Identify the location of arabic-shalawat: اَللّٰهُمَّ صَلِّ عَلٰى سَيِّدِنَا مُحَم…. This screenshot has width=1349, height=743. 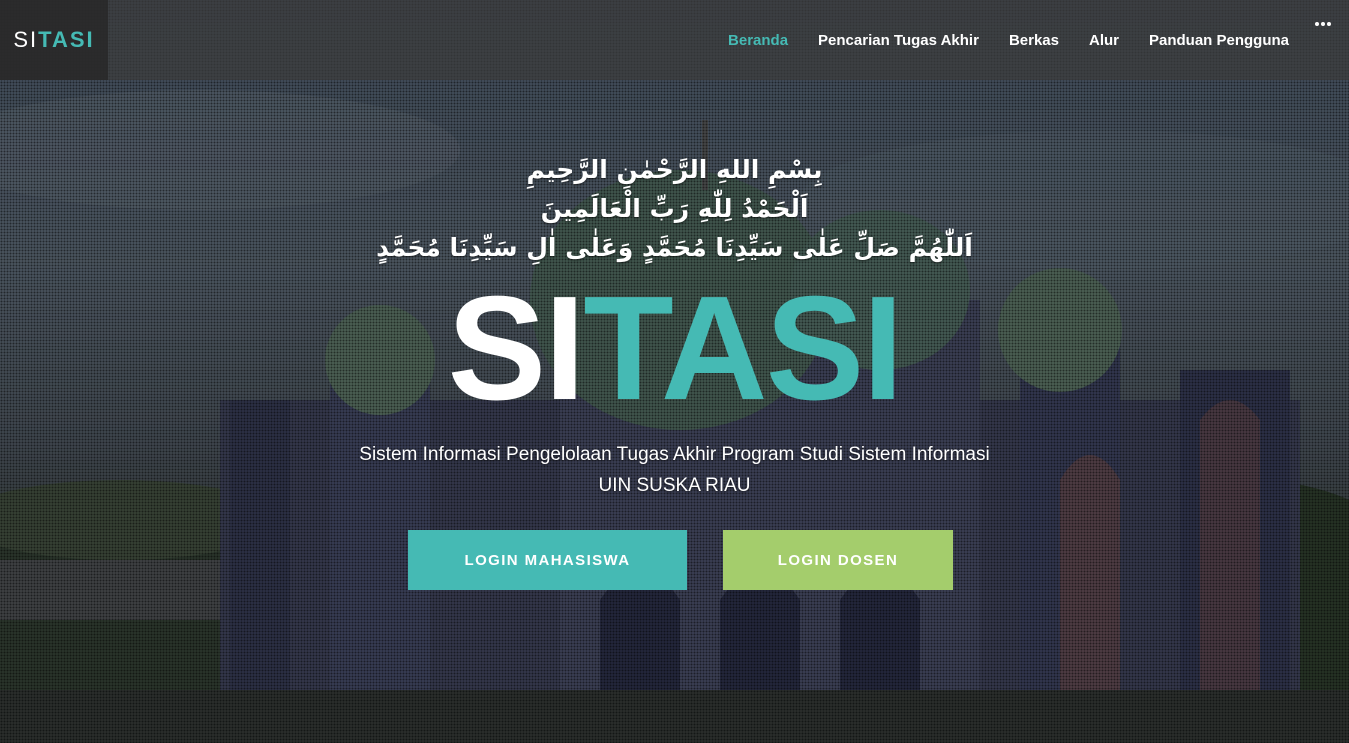
(674, 247).